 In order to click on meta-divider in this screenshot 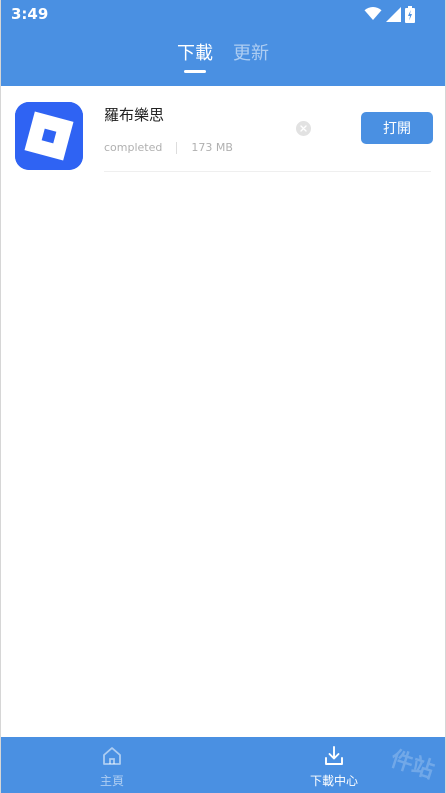, I will do `click(177, 147)`.